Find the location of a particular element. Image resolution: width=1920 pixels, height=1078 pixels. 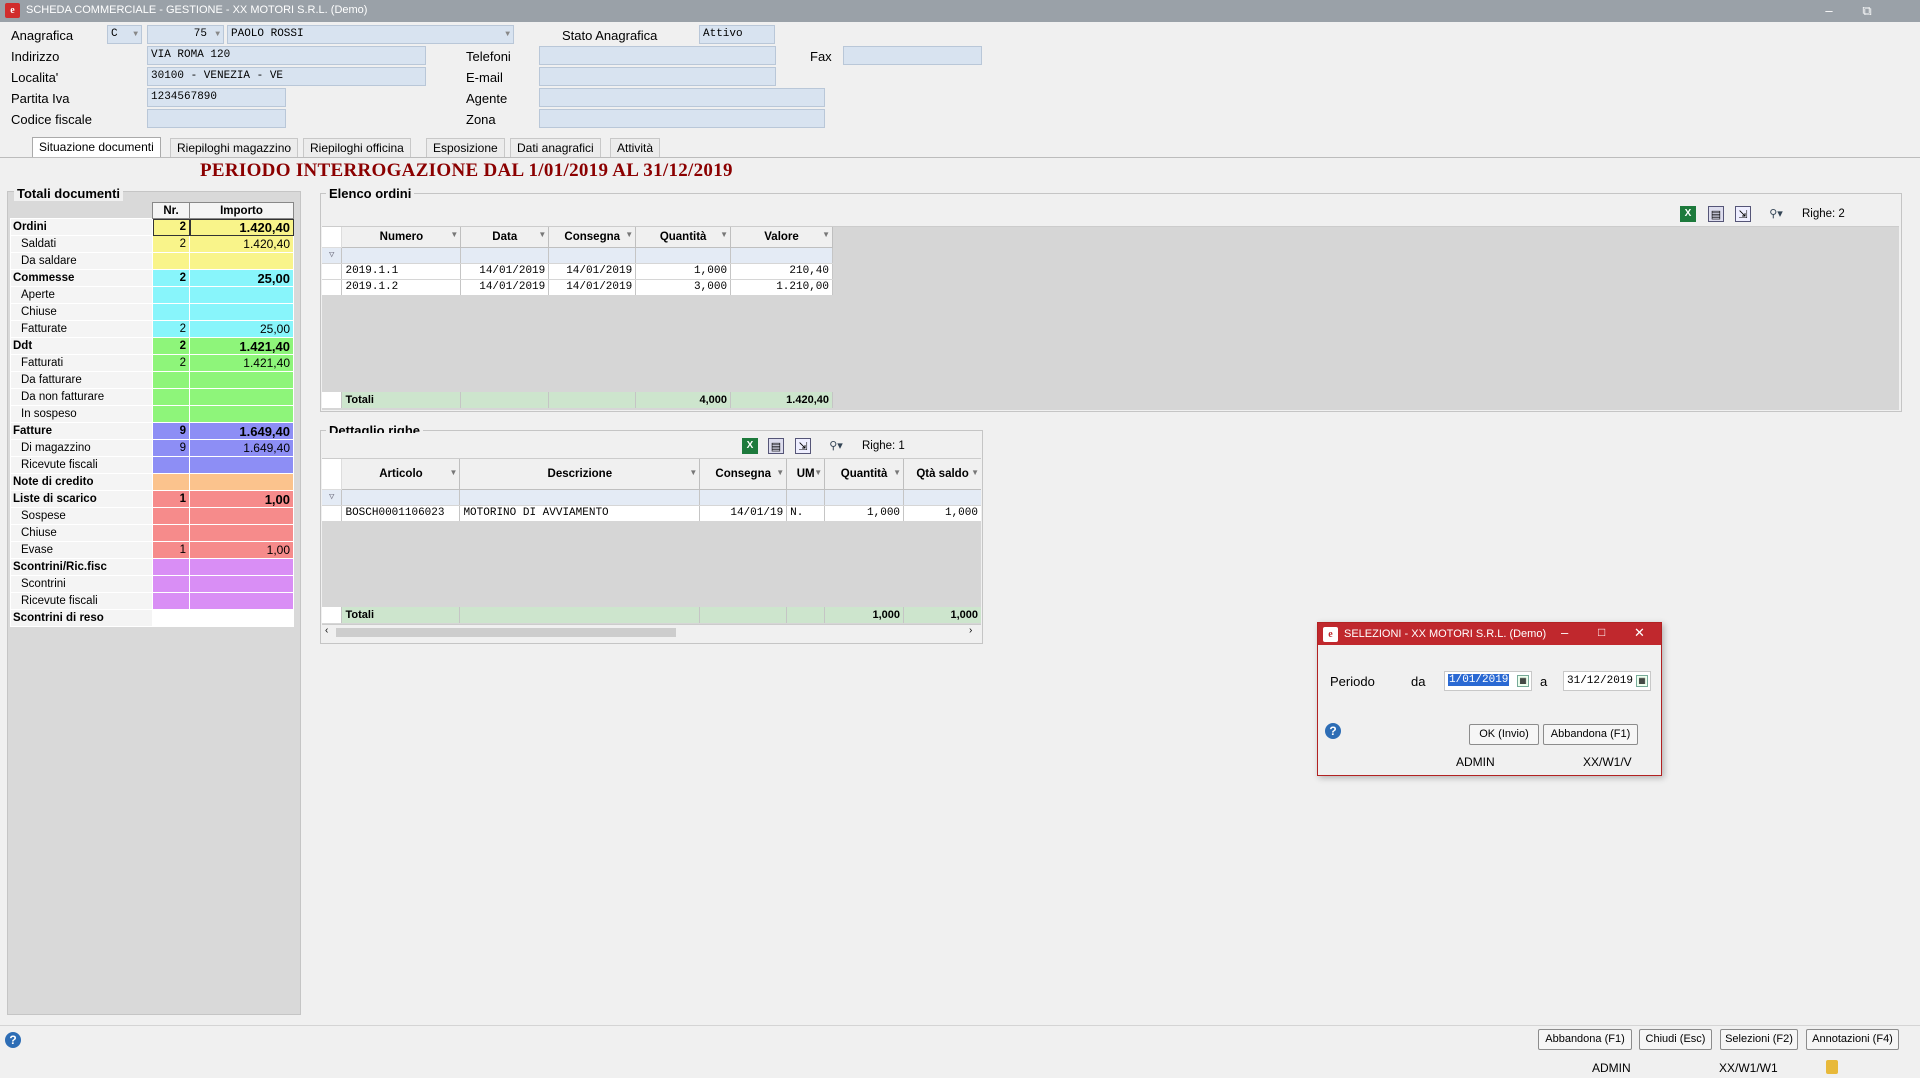

telefoni-field is located at coordinates (657, 55).